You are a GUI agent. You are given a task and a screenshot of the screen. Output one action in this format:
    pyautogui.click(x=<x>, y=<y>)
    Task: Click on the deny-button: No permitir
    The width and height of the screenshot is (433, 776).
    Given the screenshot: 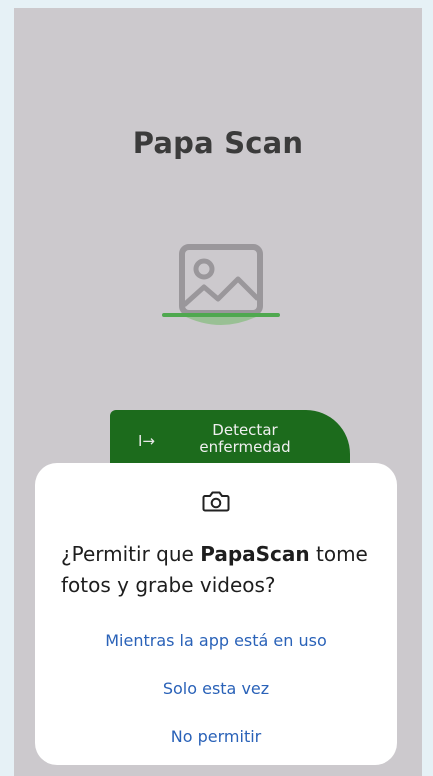 What is the action you would take?
    pyautogui.click(x=216, y=736)
    